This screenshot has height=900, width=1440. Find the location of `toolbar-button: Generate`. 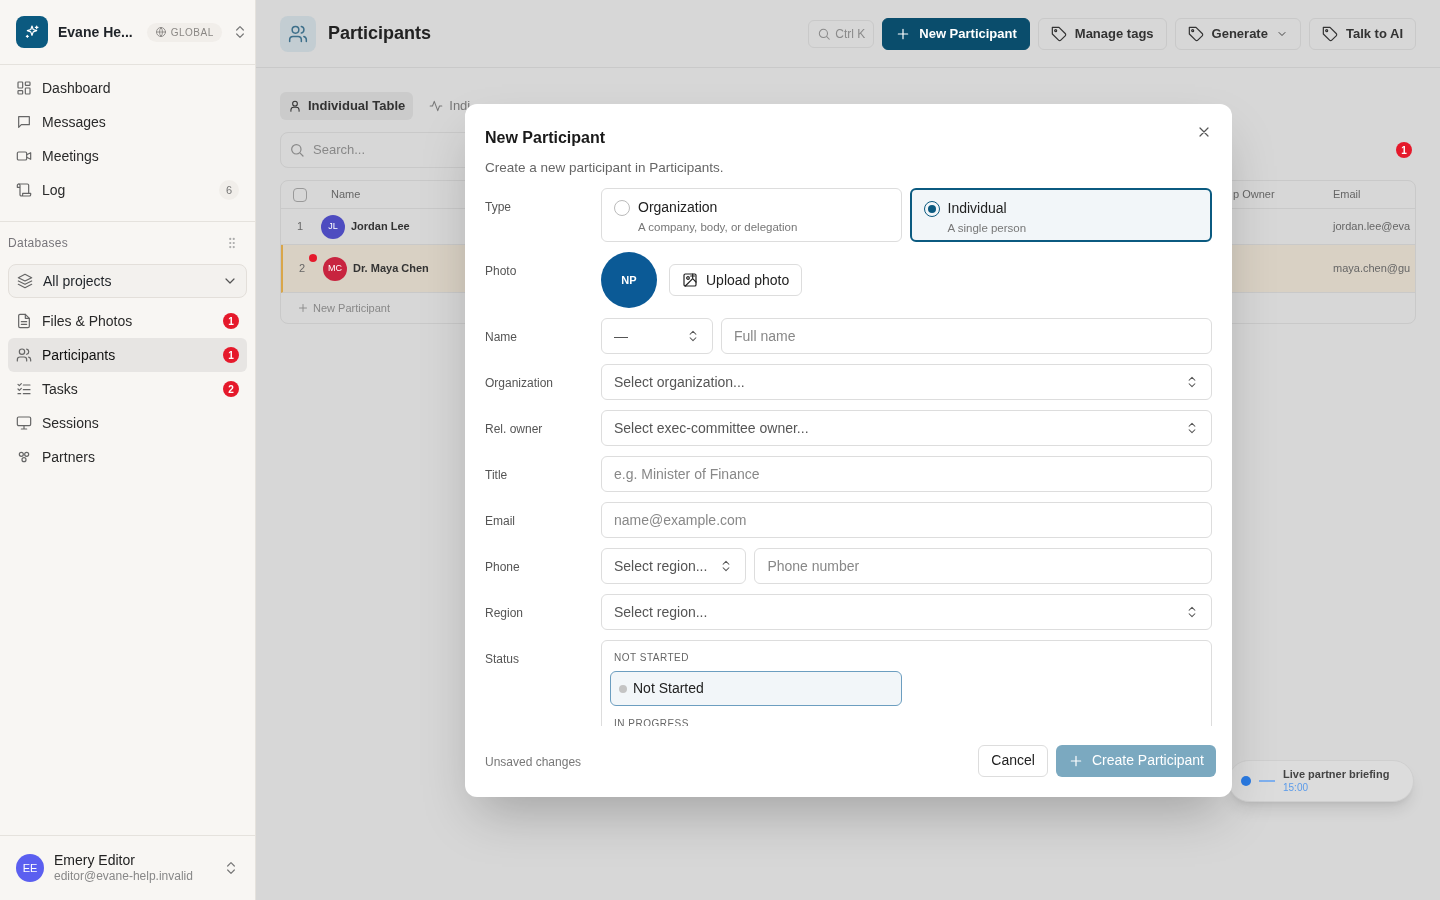

toolbar-button: Generate is located at coordinates (1237, 33).